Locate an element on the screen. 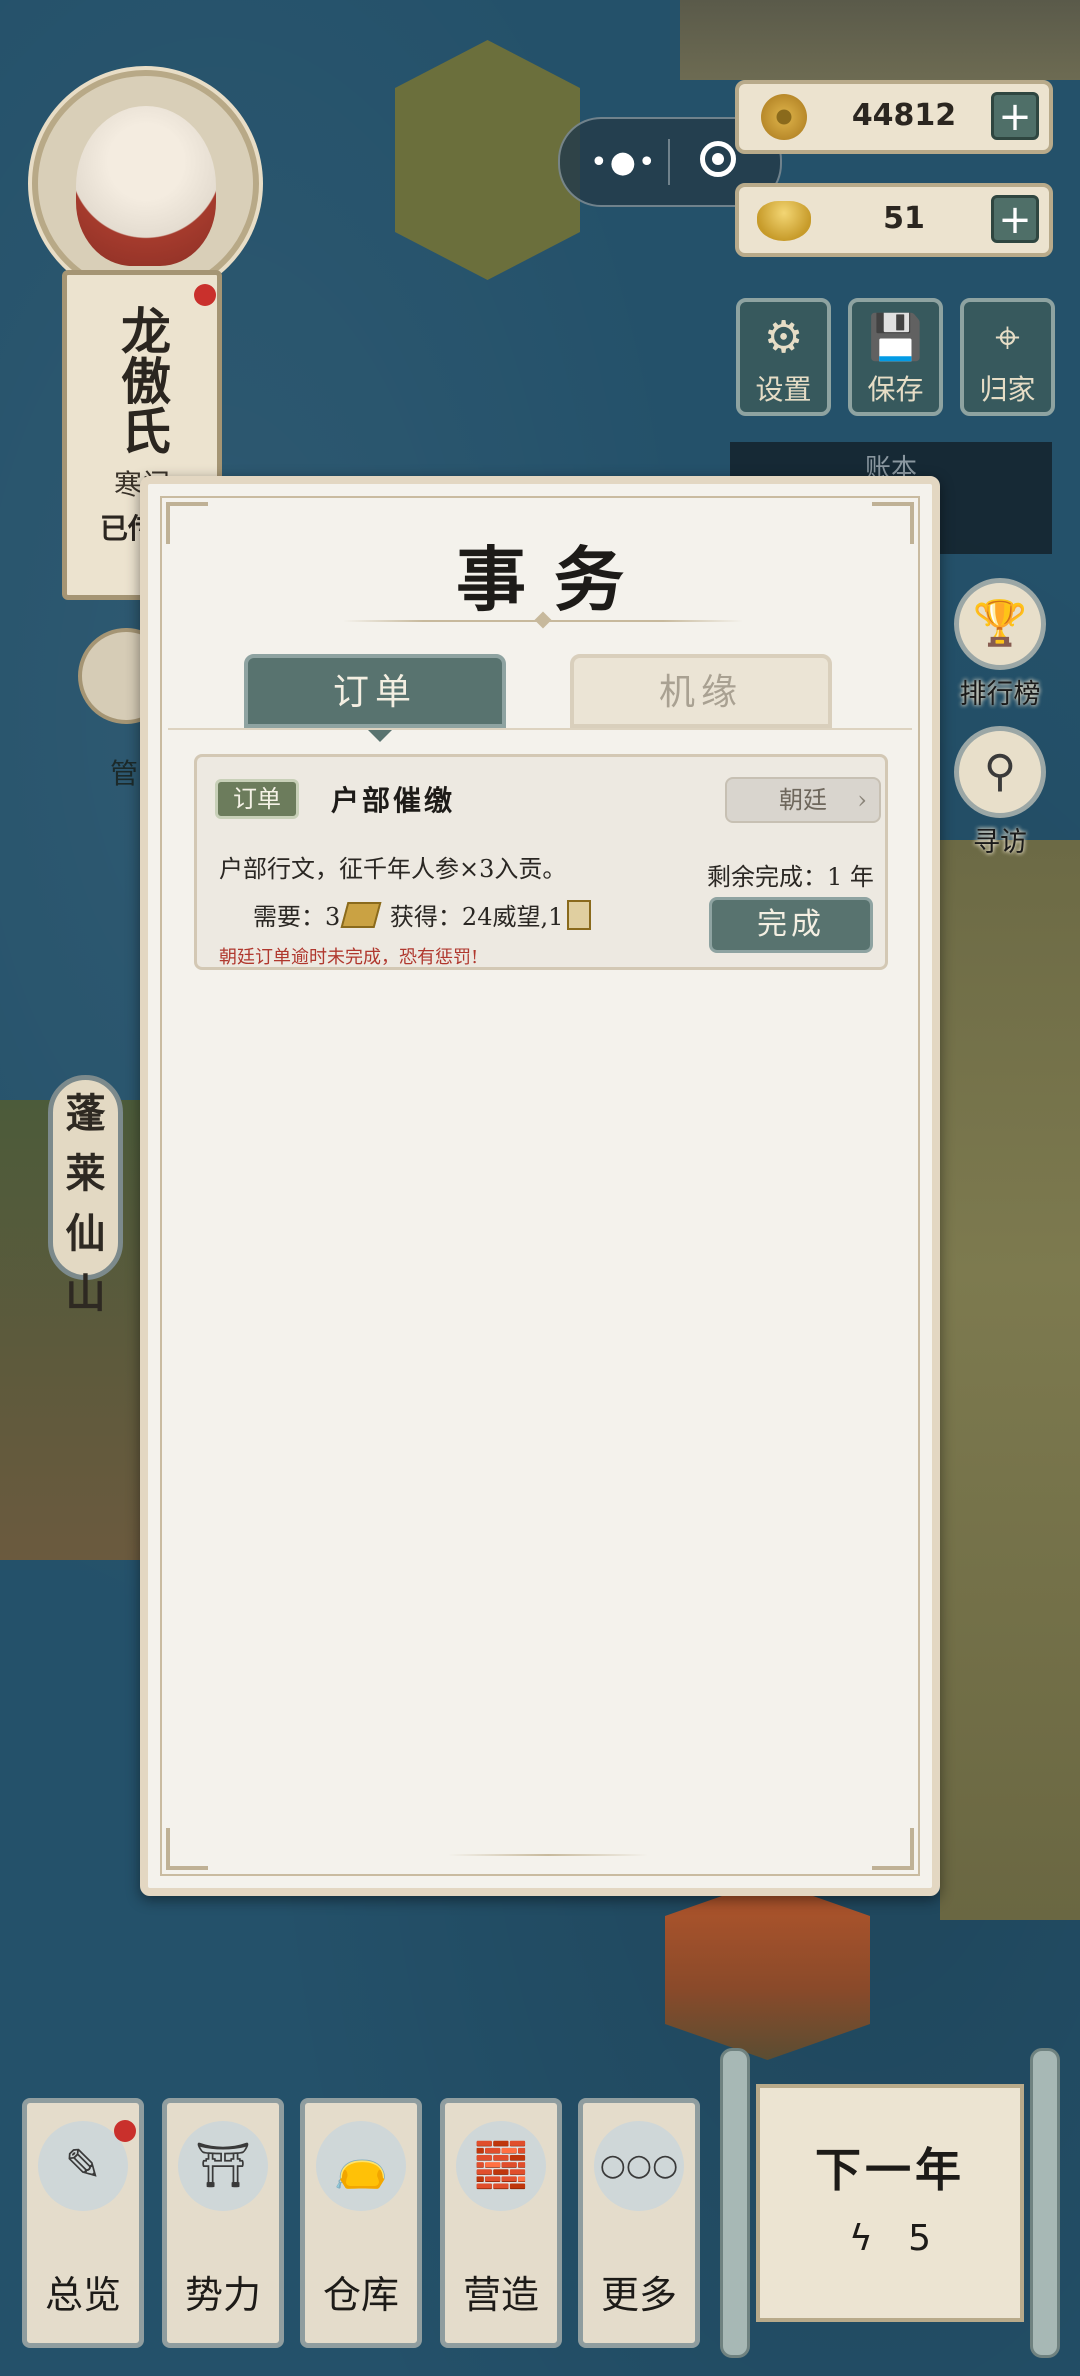  menu-more-label: 更多 is located at coordinates (638, 2295).